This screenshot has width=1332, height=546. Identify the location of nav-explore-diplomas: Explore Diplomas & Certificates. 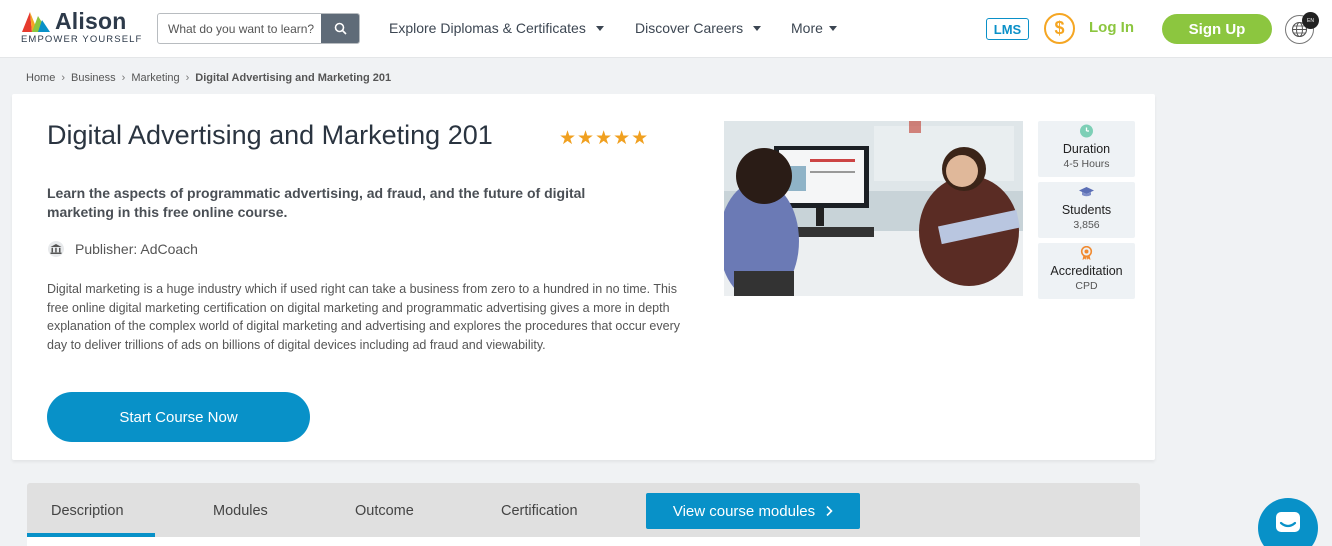
(496, 28).